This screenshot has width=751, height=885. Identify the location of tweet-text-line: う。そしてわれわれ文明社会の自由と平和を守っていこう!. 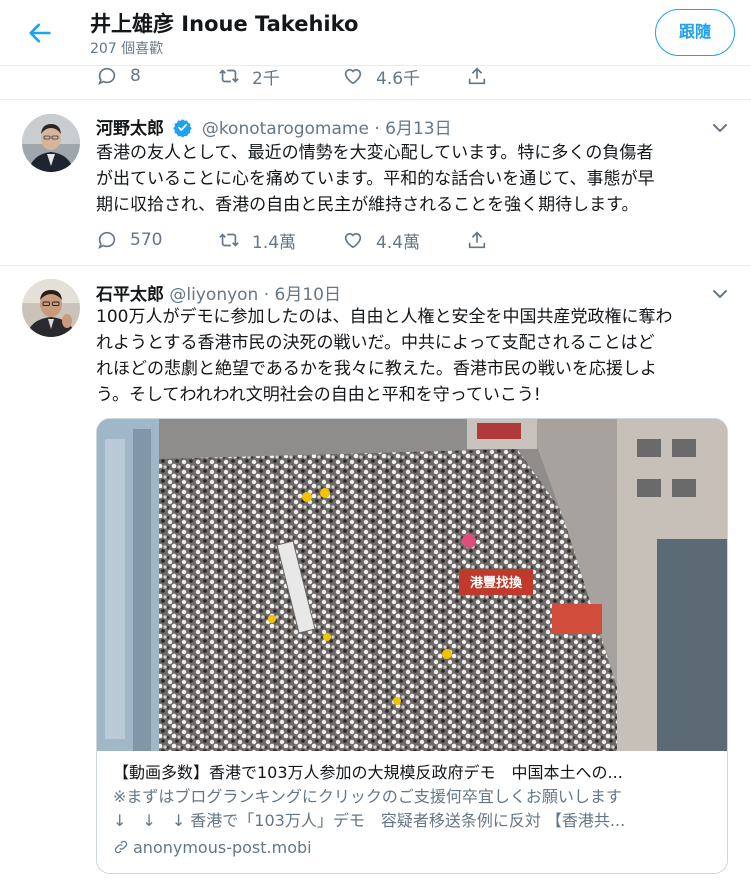
(318, 395).